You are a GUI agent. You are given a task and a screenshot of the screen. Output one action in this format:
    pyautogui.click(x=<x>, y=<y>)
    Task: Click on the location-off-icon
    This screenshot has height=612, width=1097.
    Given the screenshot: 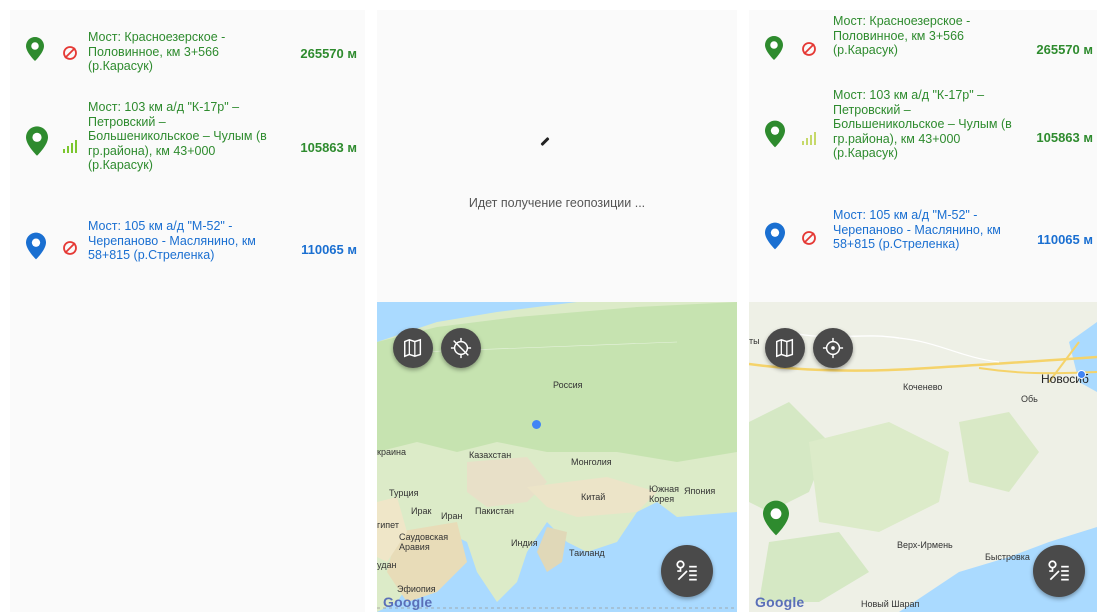 What is the action you would take?
    pyautogui.click(x=461, y=348)
    